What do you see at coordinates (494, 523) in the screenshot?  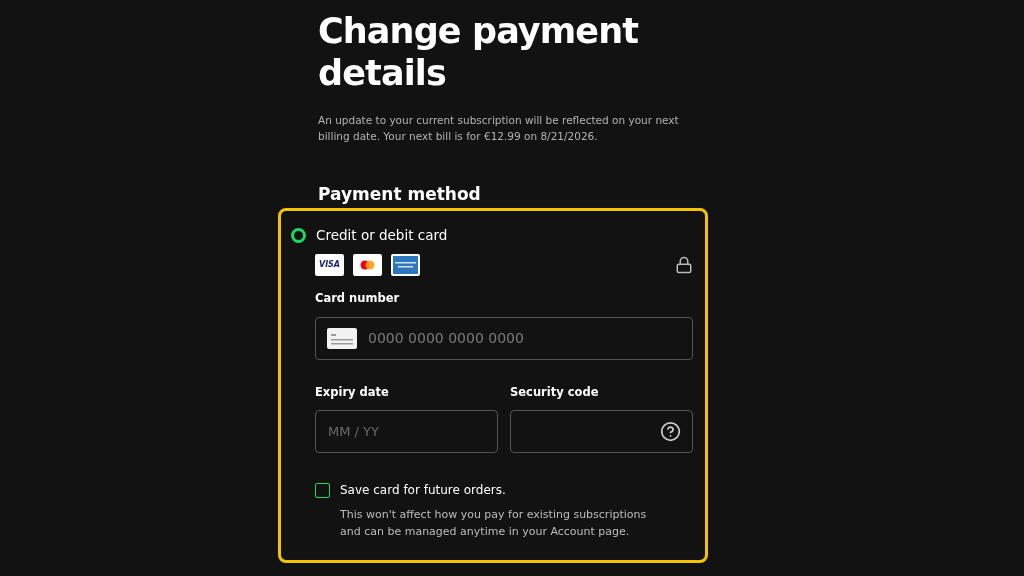 I see `save-card-note: This won't affect how you pay for existing subscriptions and can be managed anytime in your Account page.` at bounding box center [494, 523].